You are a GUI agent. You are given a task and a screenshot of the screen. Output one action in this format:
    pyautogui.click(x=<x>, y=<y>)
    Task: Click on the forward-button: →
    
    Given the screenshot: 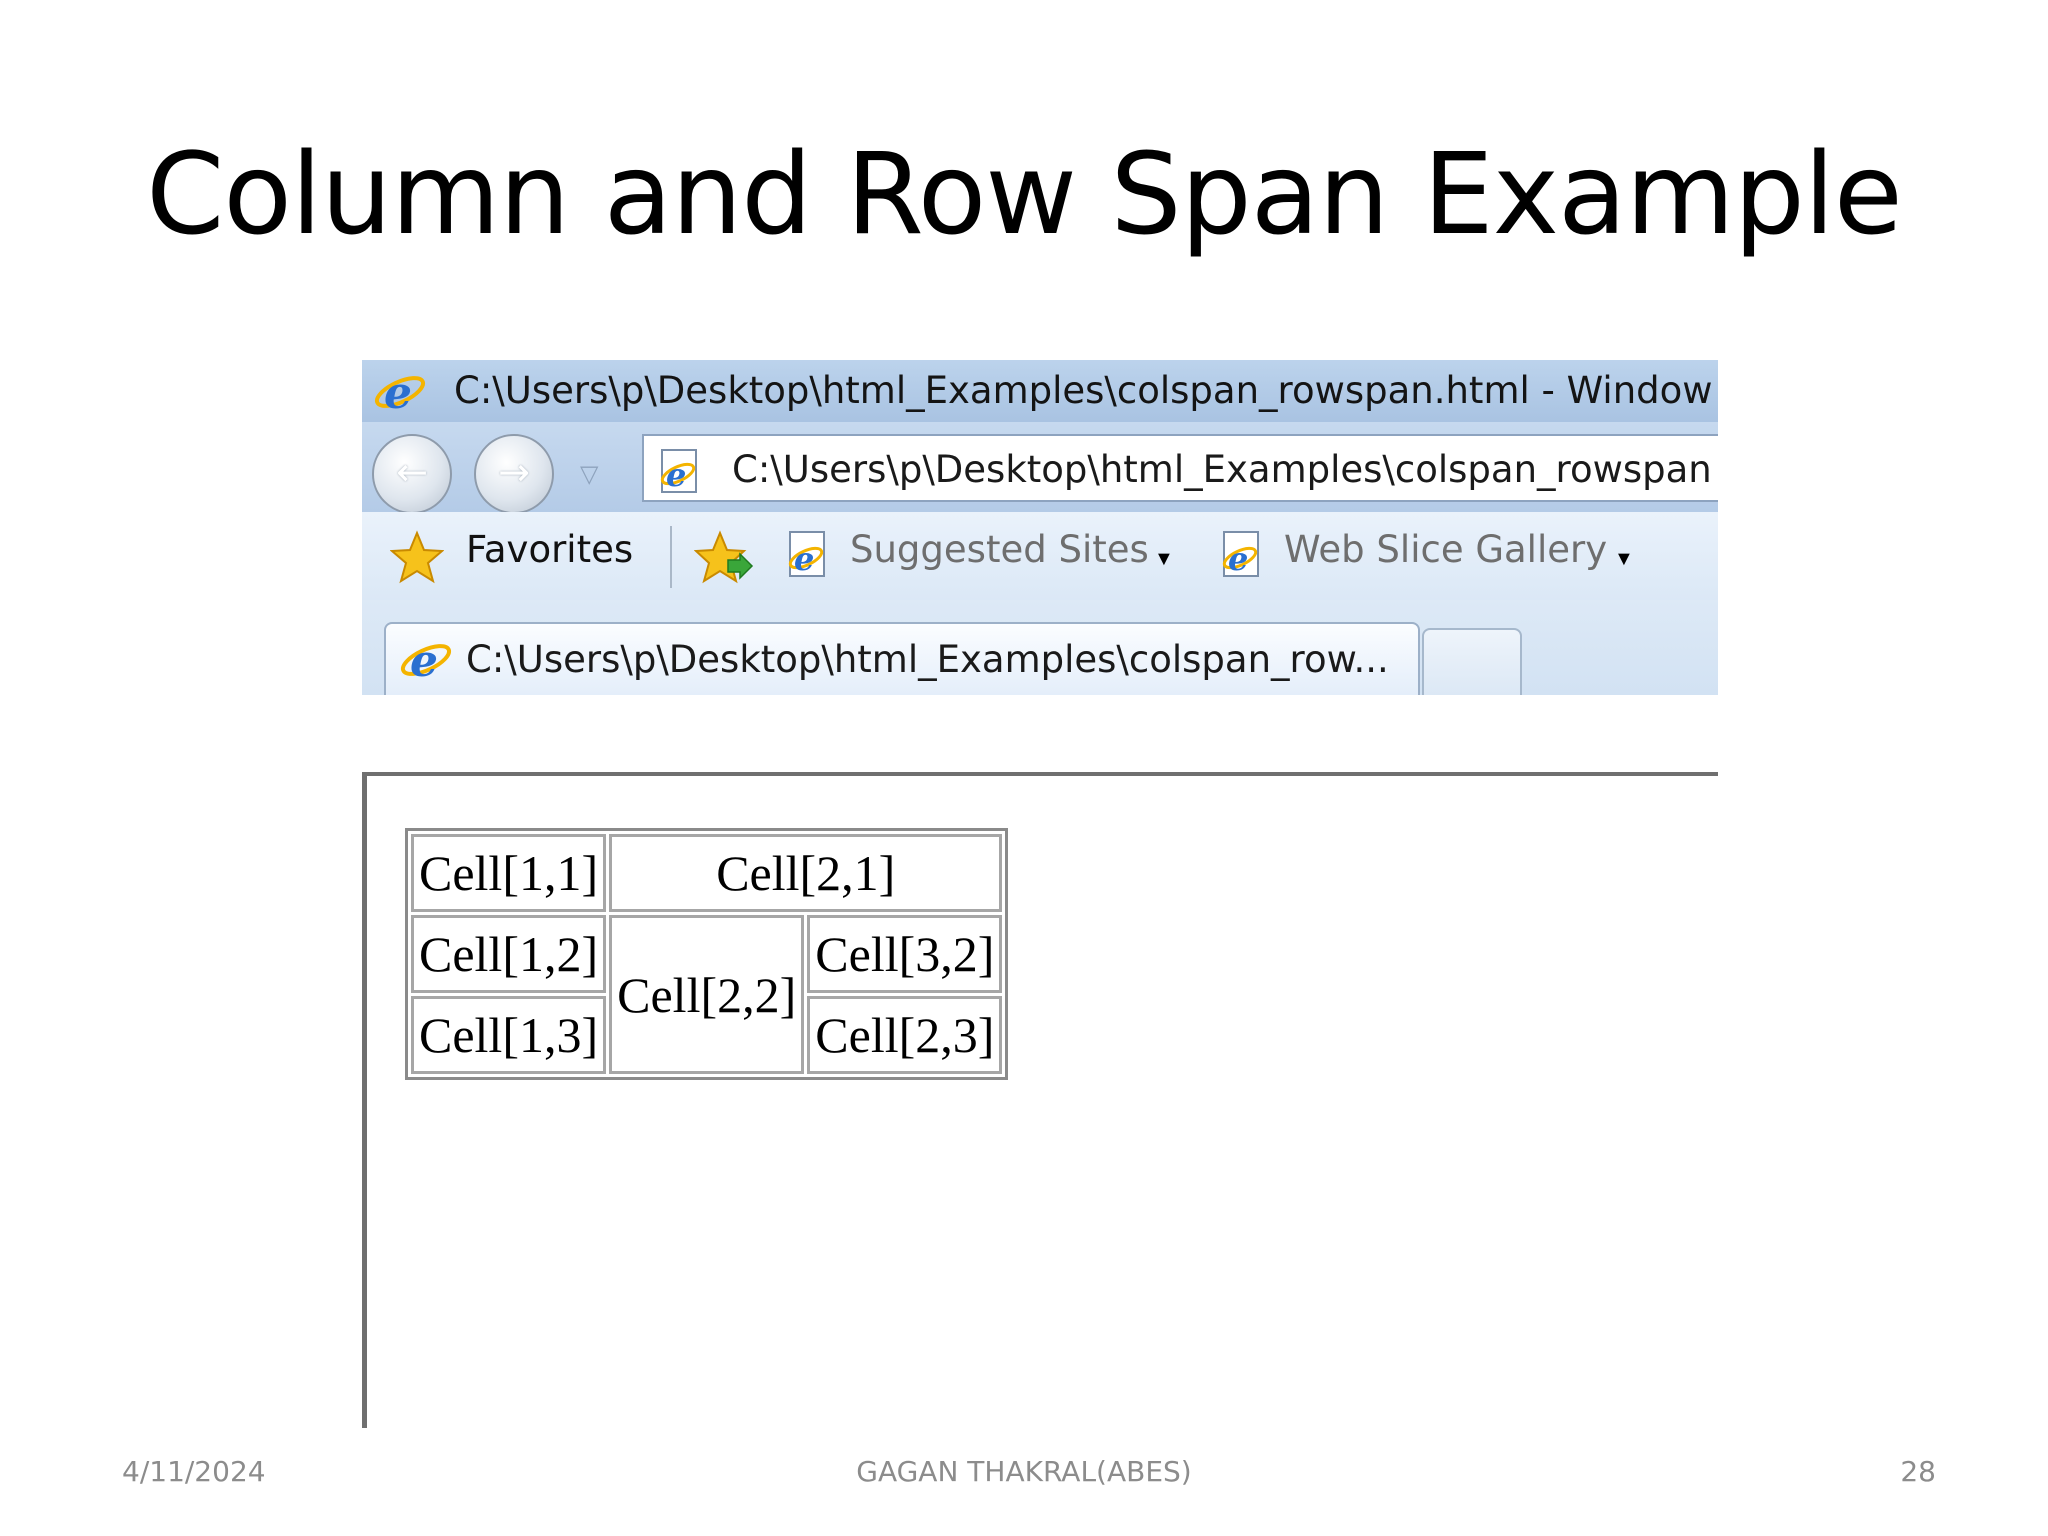 What is the action you would take?
    pyautogui.click(x=514, y=474)
    